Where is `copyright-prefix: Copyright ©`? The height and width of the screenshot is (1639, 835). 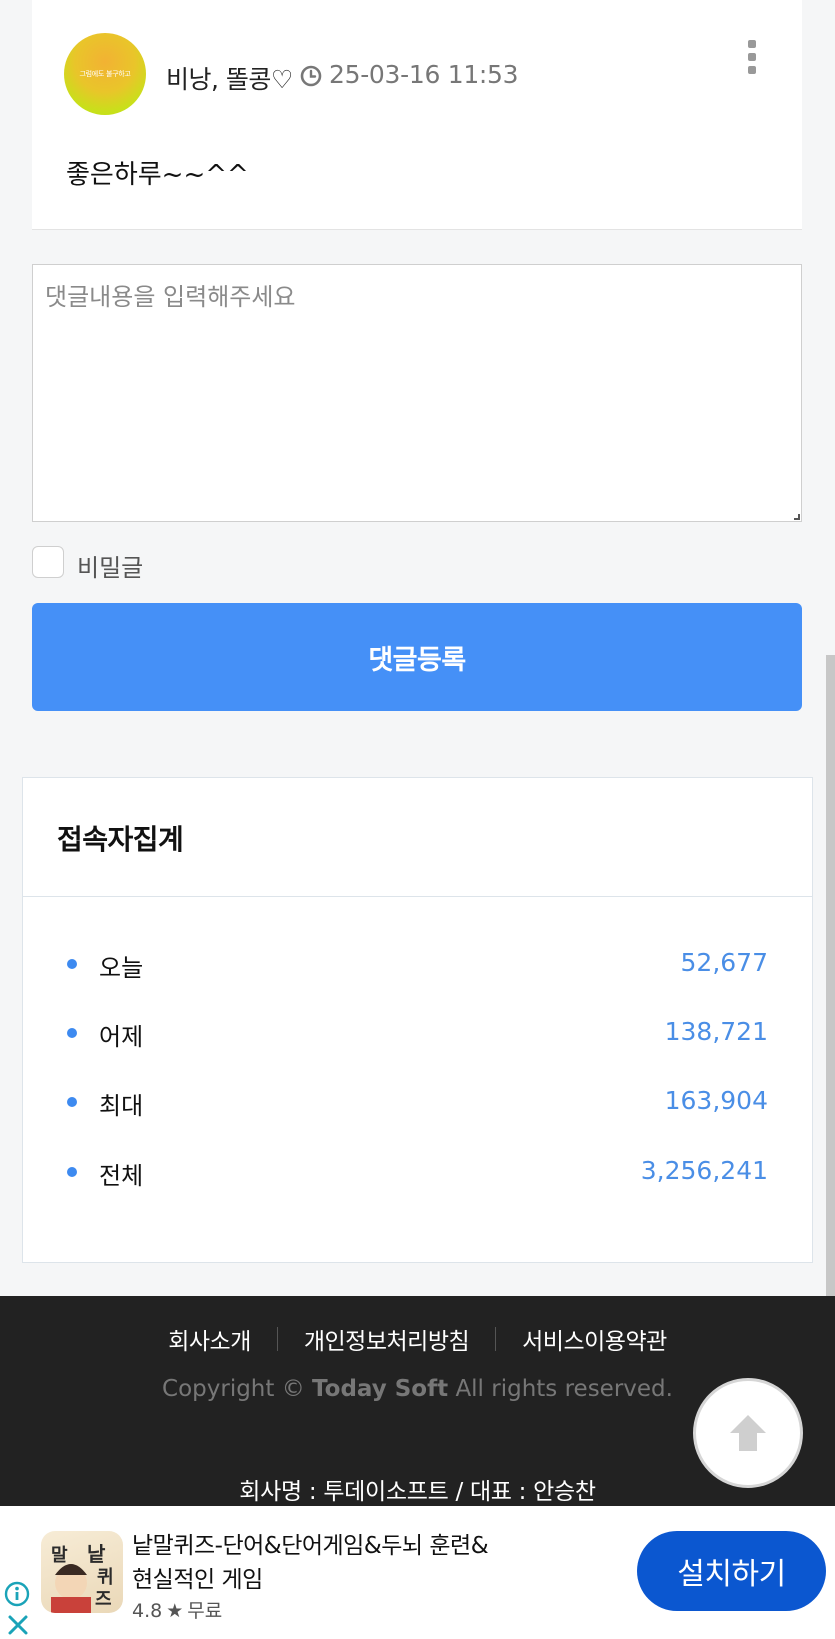
copyright-prefix: Copyright © is located at coordinates (233, 1389).